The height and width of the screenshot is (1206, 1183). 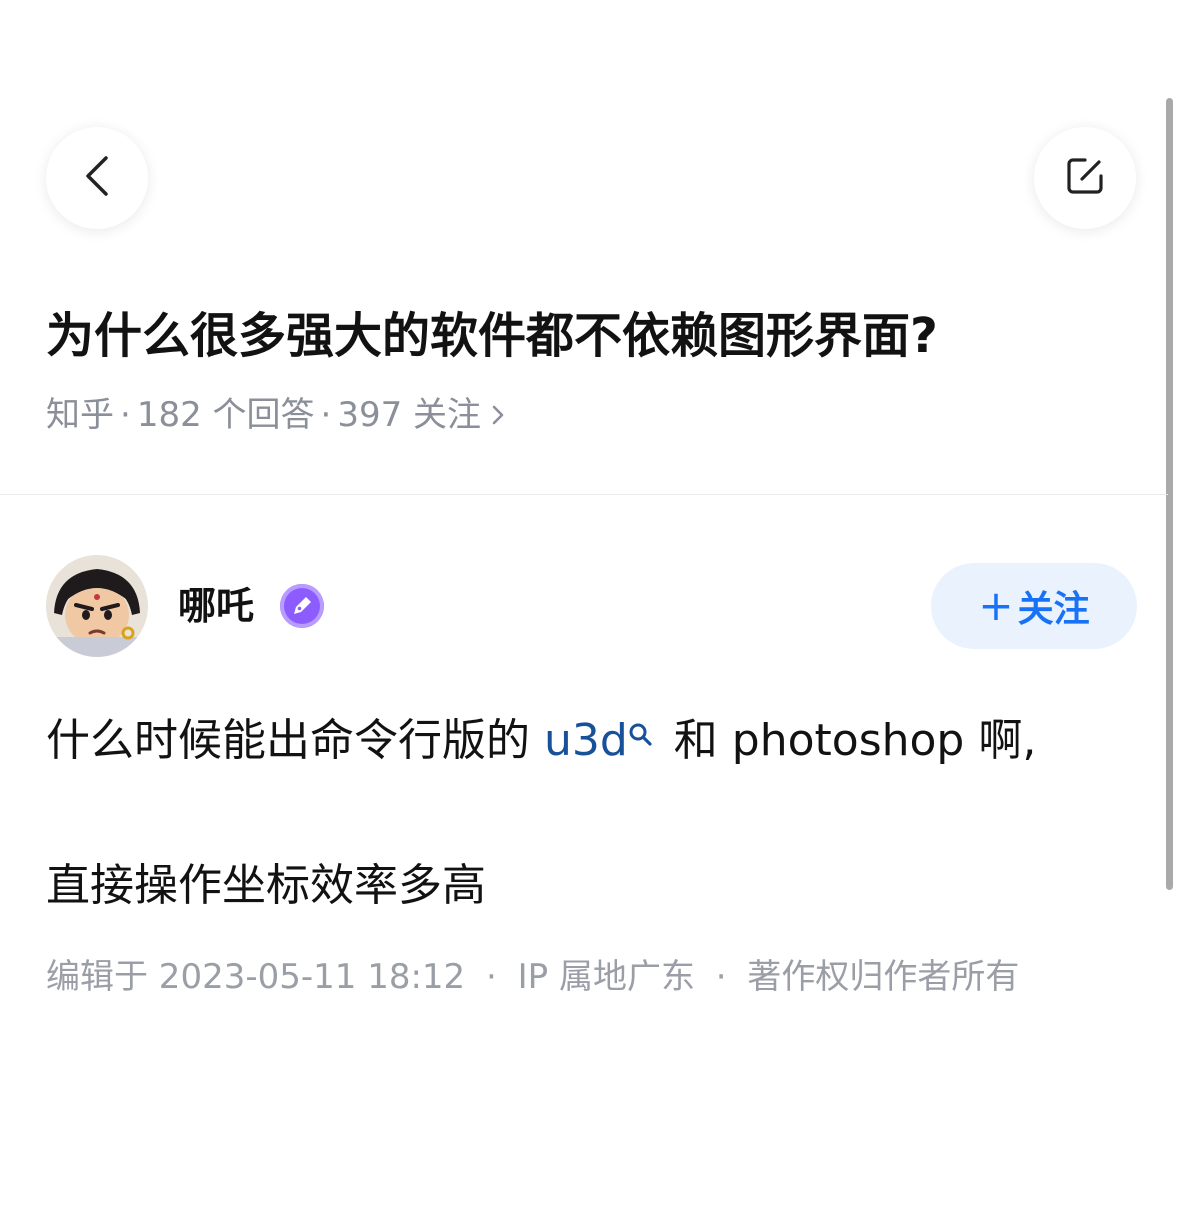 I want to click on answer-text: 和 photoshop 啊,, so click(x=848, y=740).